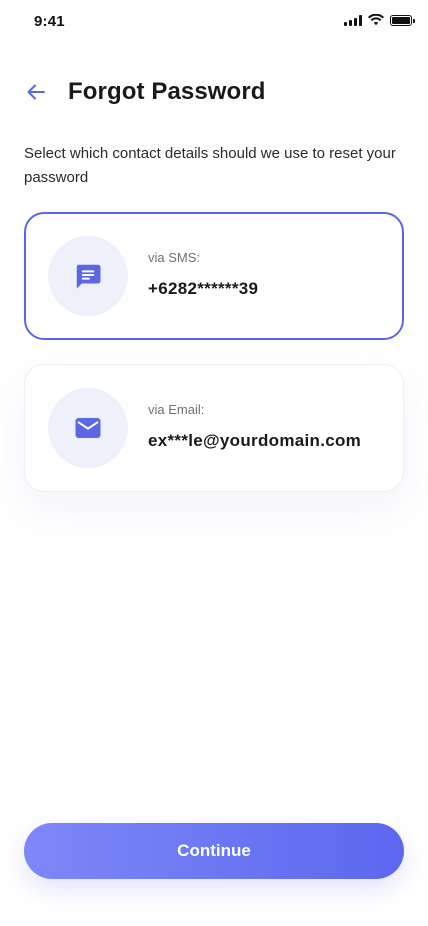 The width and height of the screenshot is (428, 926). Describe the element at coordinates (214, 22) in the screenshot. I see `status-bar: 9:41` at that location.